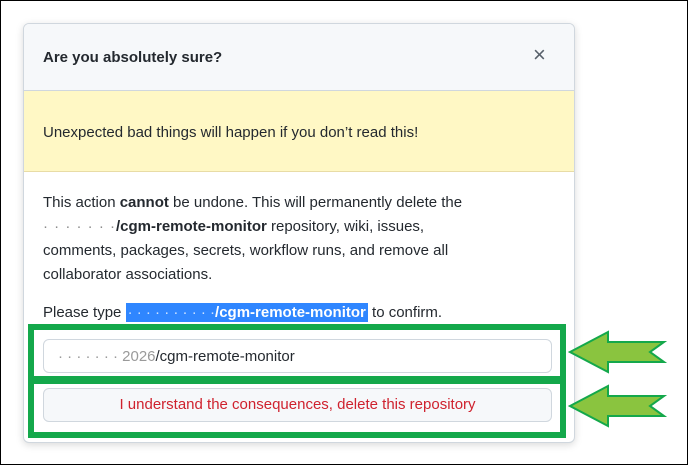 The width and height of the screenshot is (688, 465). I want to click on description-text: repository, wiki, issues,, so click(345, 226).